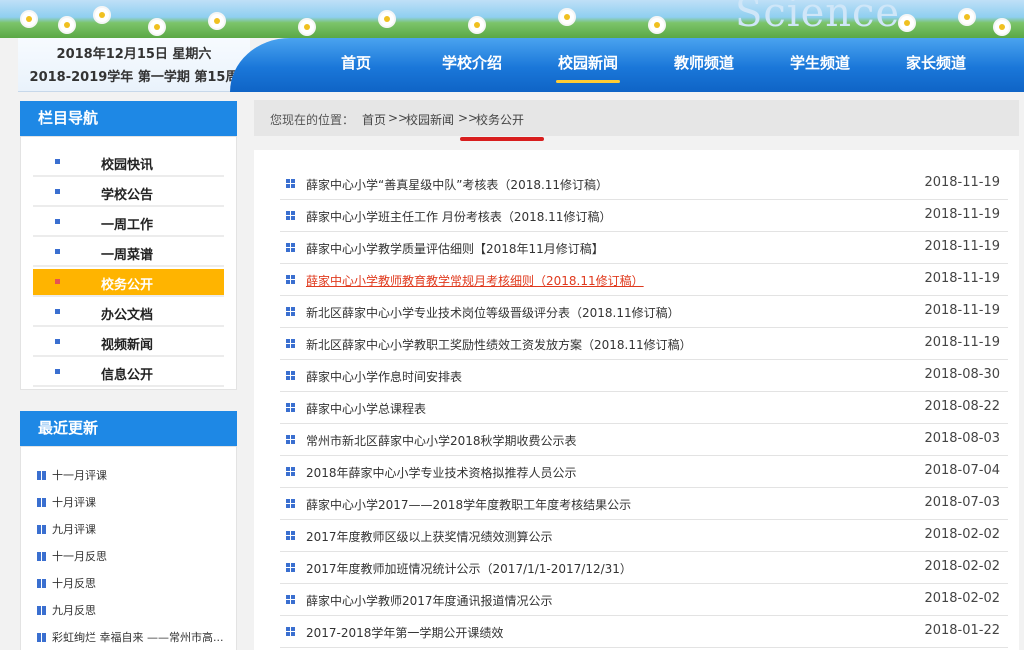 The height and width of the screenshot is (650, 1024). I want to click on article-title: 薛家中心小学2017——2018学年度教职工年度考核结果公示, so click(468, 504).